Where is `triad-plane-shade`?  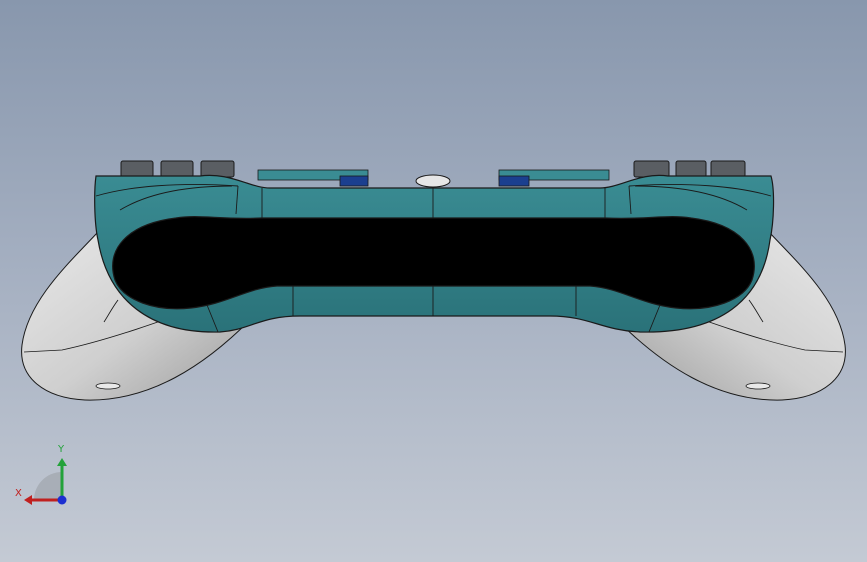 triad-plane-shade is located at coordinates (48, 486).